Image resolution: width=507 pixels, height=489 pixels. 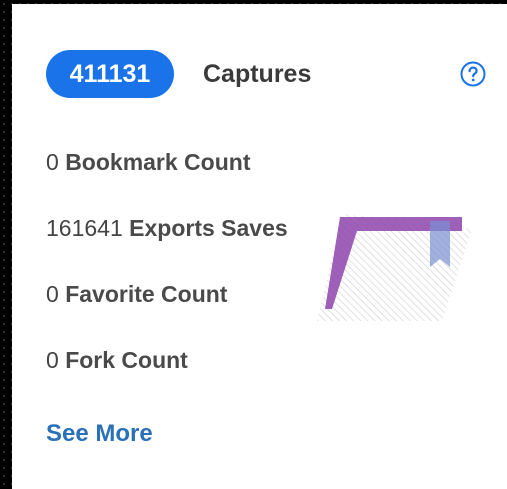 I want to click on captures-count-badge: 411131, so click(x=110, y=74).